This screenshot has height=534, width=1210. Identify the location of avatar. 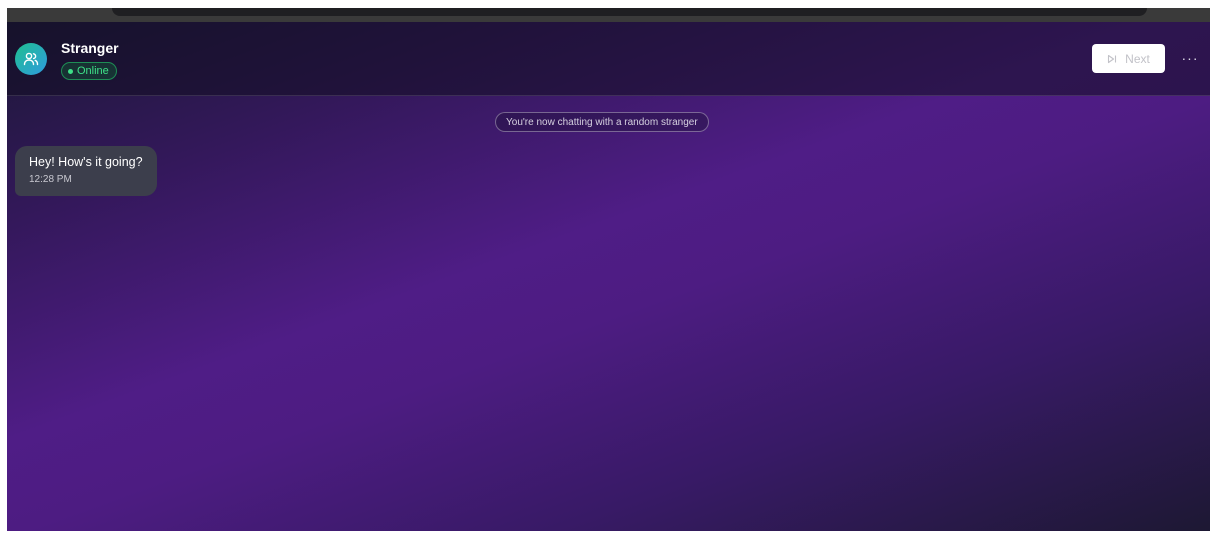
(31, 59).